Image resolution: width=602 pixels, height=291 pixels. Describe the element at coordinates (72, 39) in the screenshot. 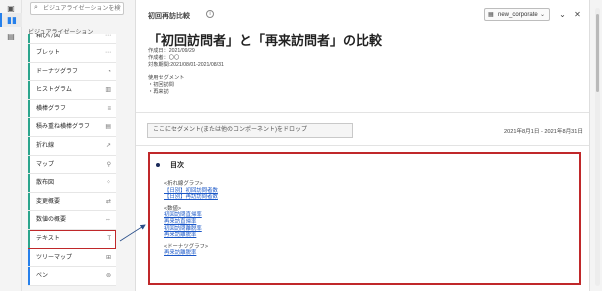

I see `visualization-item: 箱ひげ図 ⋯` at that location.